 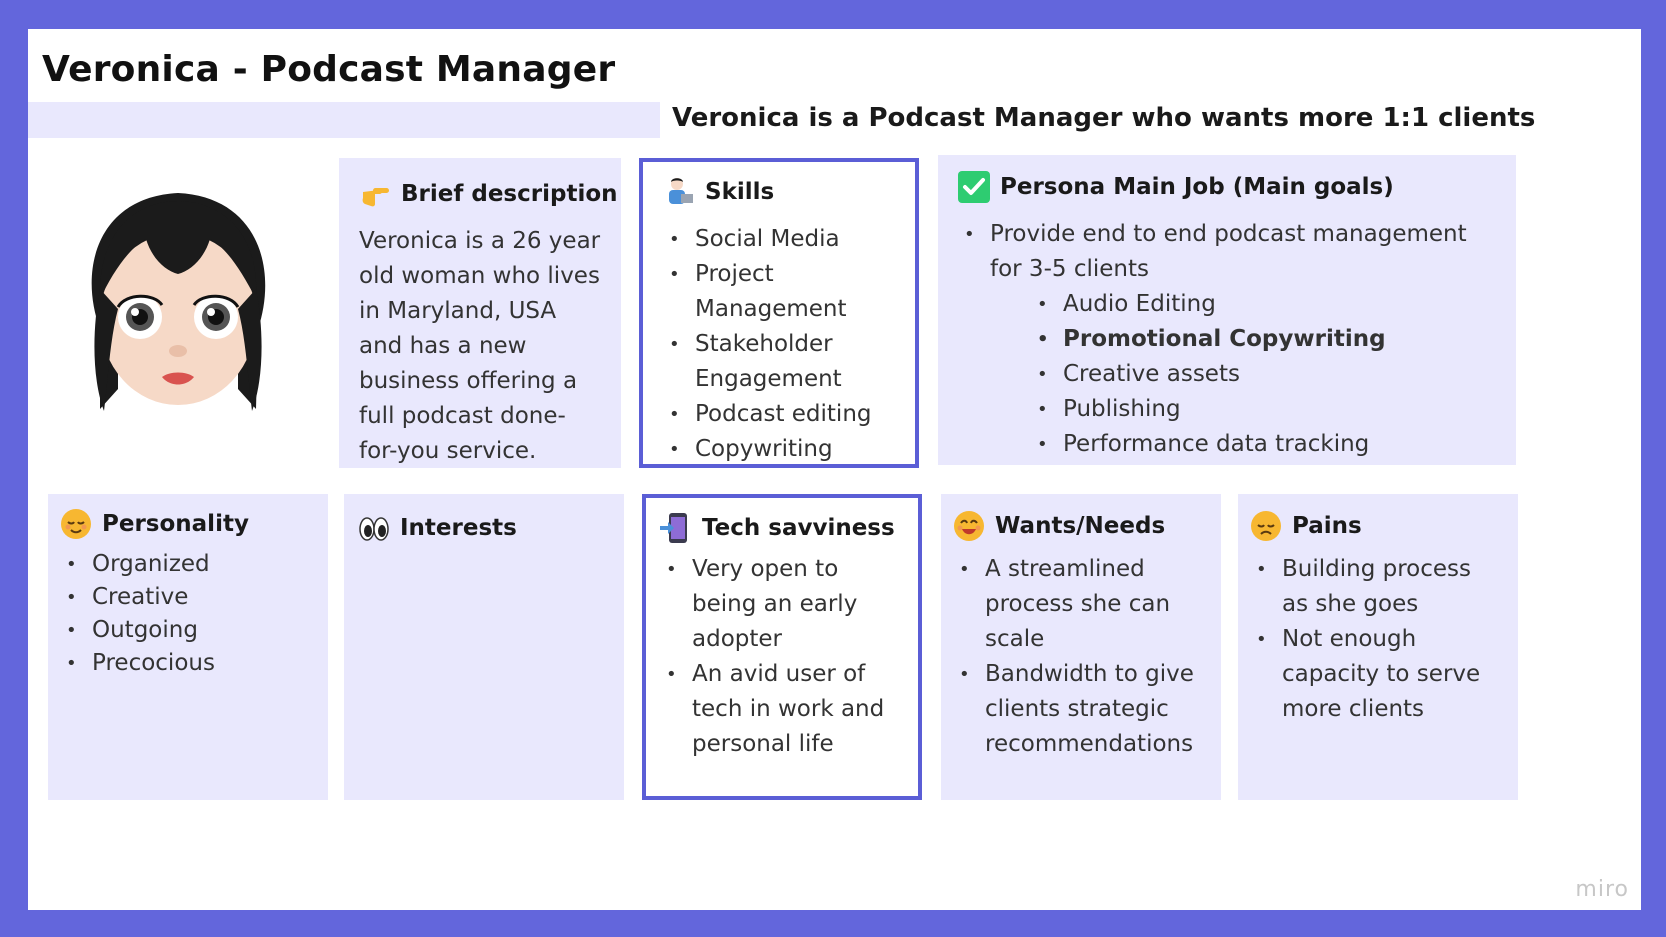 What do you see at coordinates (1078, 604) in the screenshot?
I see `list-item: A streamlined process she can scale` at bounding box center [1078, 604].